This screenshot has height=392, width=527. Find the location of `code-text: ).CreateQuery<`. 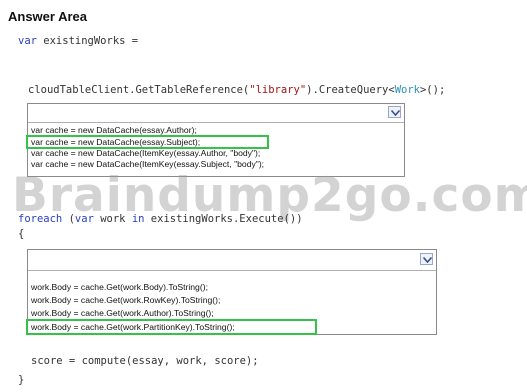

code-text: ).CreateQuery< is located at coordinates (350, 90).